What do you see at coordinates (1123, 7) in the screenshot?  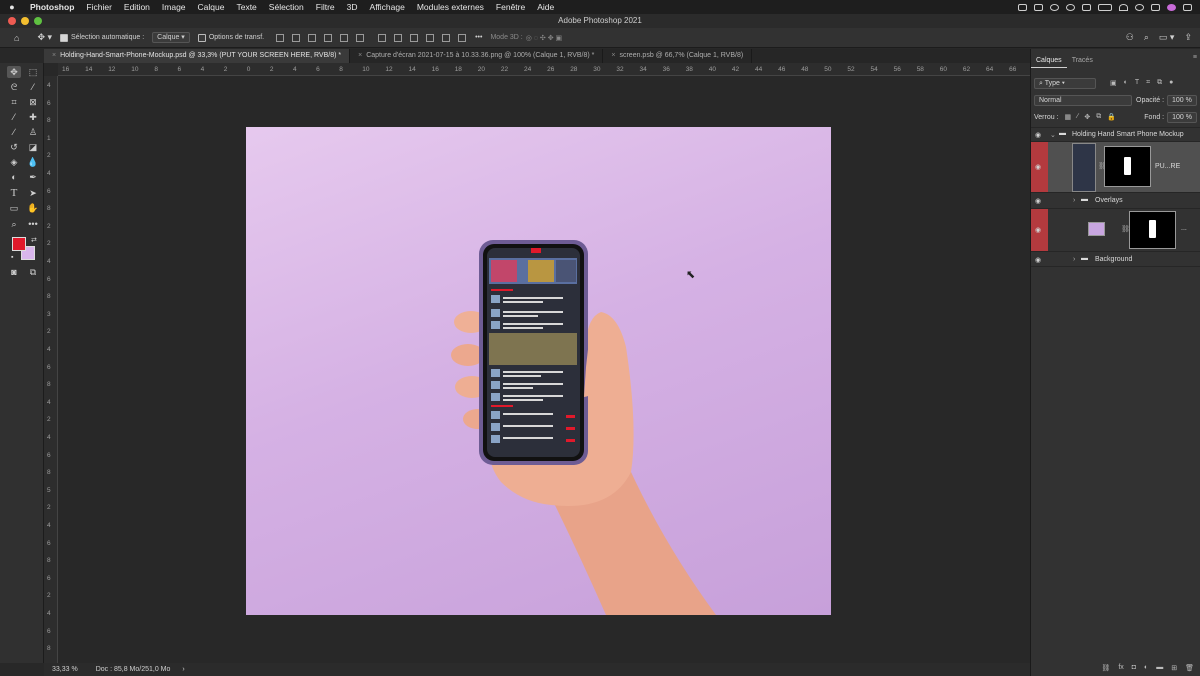 I see `wifi-icon` at bounding box center [1123, 7].